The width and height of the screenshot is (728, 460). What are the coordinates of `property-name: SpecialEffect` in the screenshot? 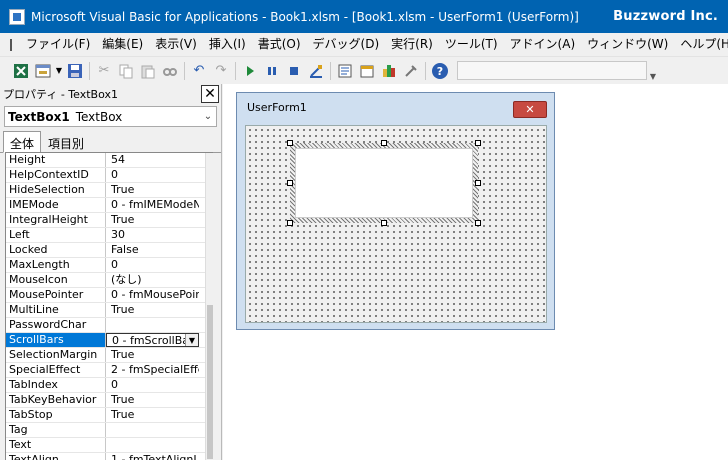 It's located at (56, 370).